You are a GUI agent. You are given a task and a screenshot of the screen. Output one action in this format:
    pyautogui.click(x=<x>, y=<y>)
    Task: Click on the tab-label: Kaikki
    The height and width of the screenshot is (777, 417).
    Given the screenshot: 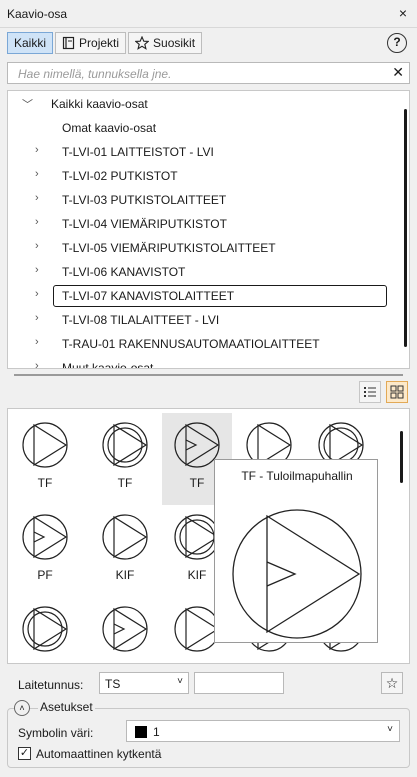 What is the action you would take?
    pyautogui.click(x=30, y=43)
    